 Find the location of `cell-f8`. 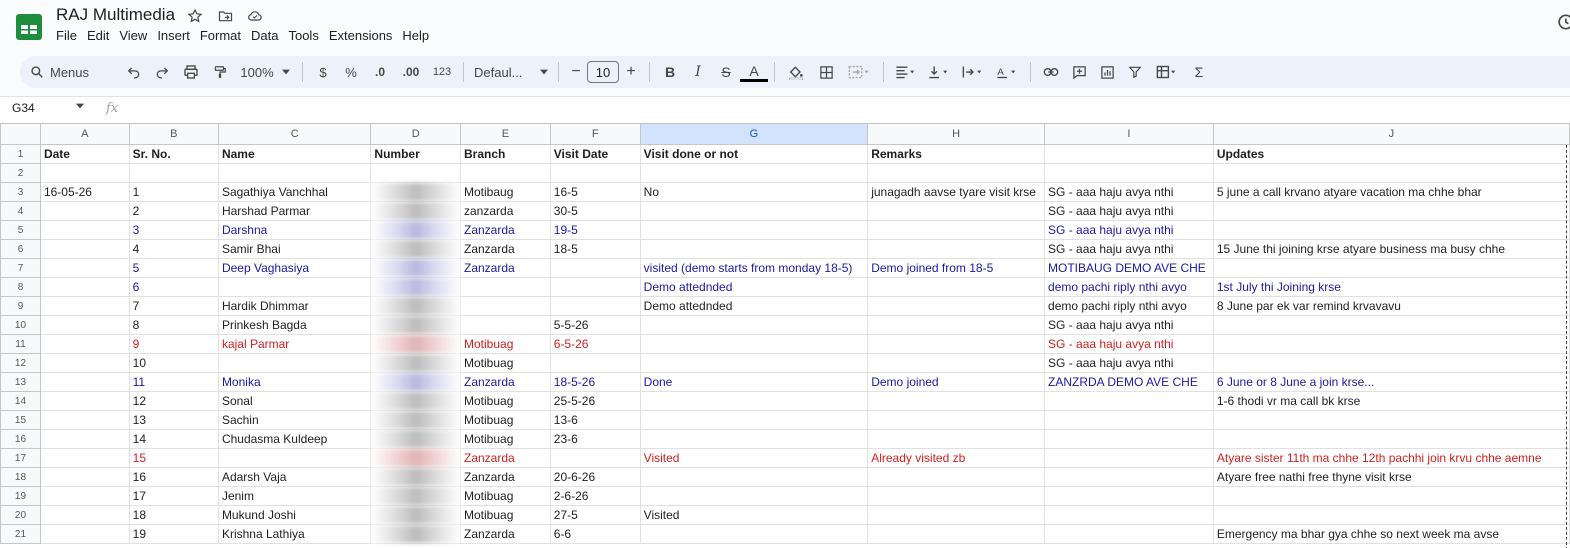

cell-f8 is located at coordinates (595, 287).